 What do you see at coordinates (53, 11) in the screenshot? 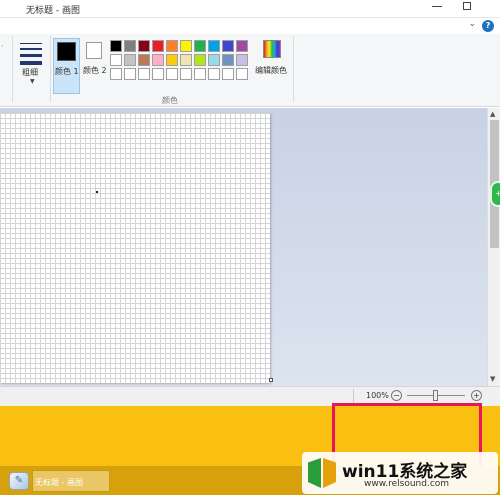
I see `window-title: 无标题 - 画图` at bounding box center [53, 11].